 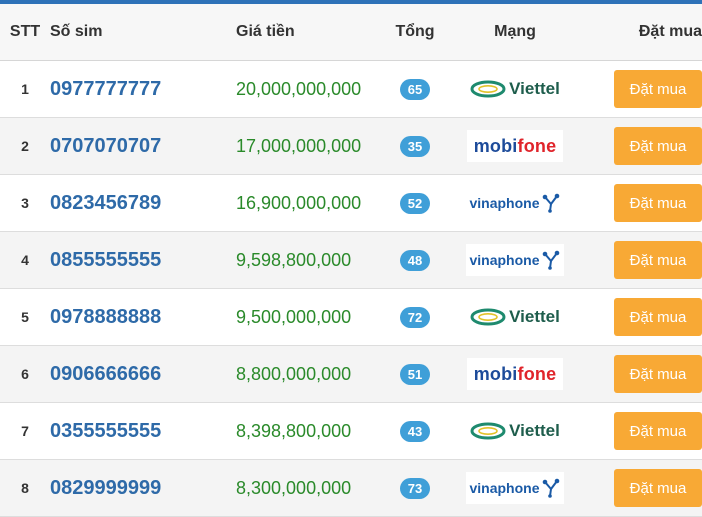 What do you see at coordinates (25, 32) in the screenshot?
I see `header-stt: STT` at bounding box center [25, 32].